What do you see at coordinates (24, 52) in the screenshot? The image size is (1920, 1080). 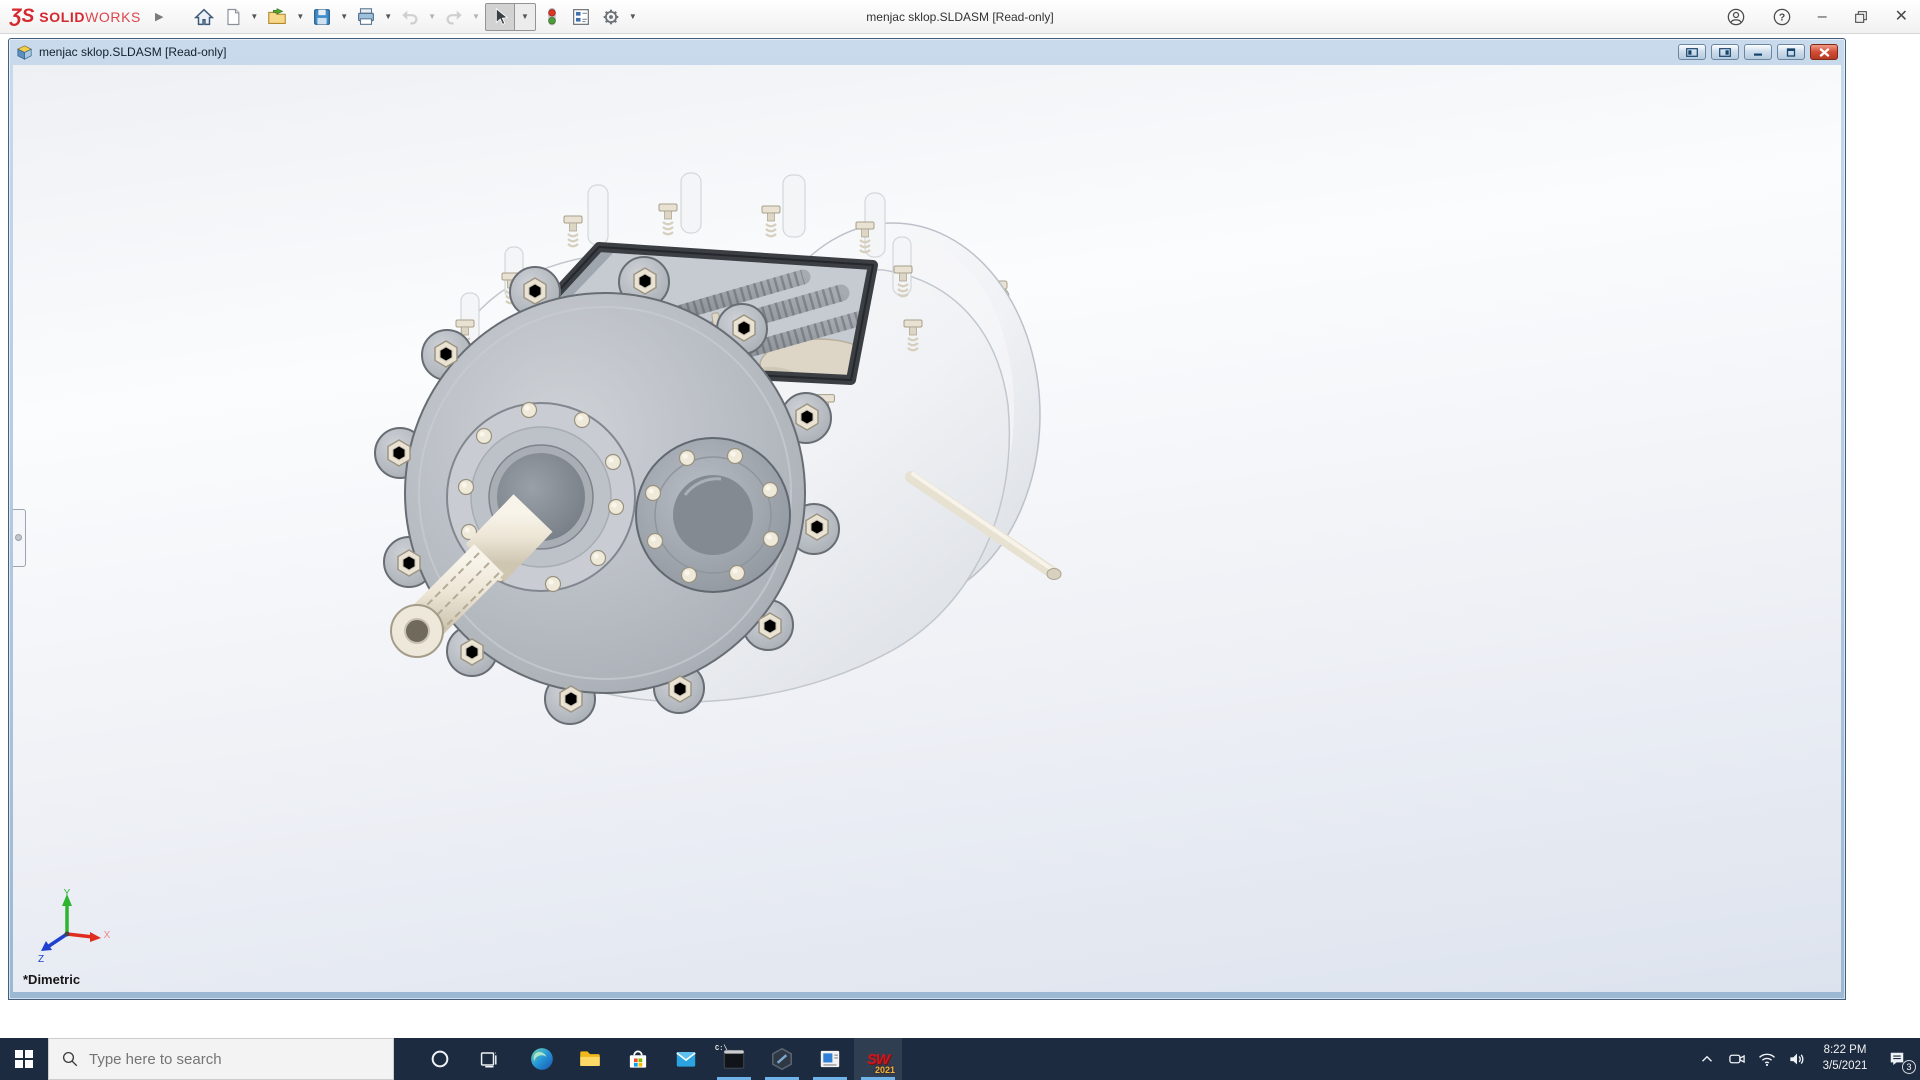 I see `assembly-document-icon` at bounding box center [24, 52].